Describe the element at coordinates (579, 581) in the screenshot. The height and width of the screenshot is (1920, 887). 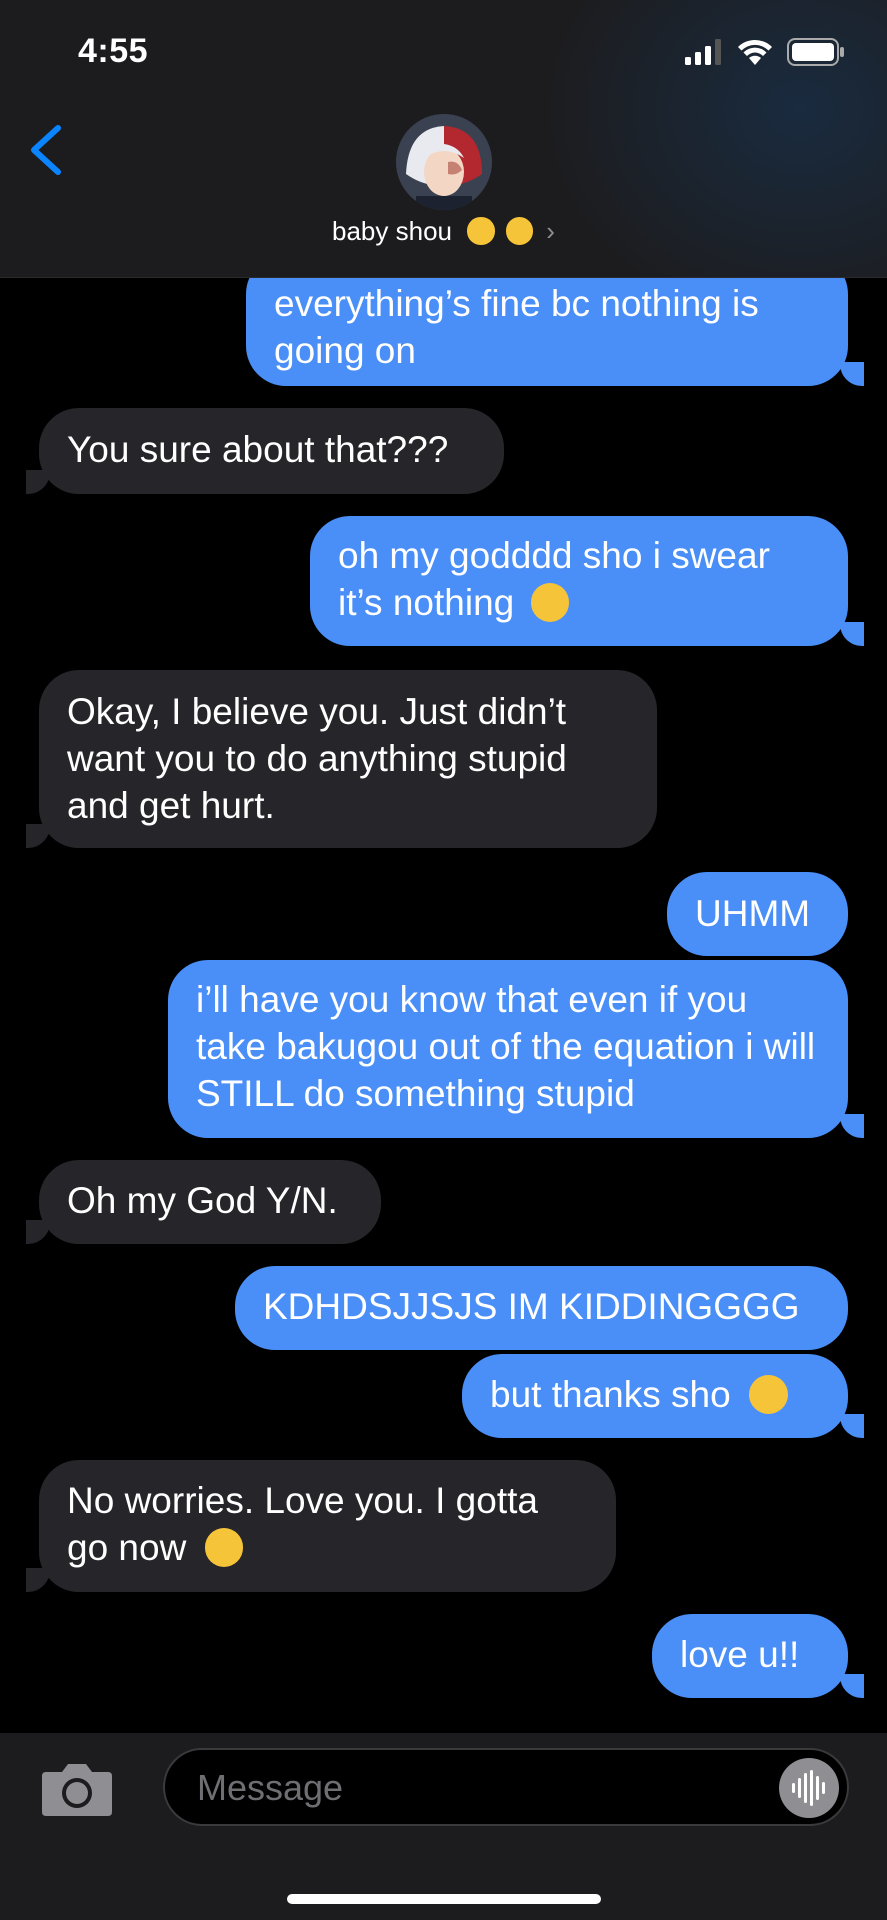
I see `sent-message-bubble: oh my godddd sho i swear it’s nothing` at that location.